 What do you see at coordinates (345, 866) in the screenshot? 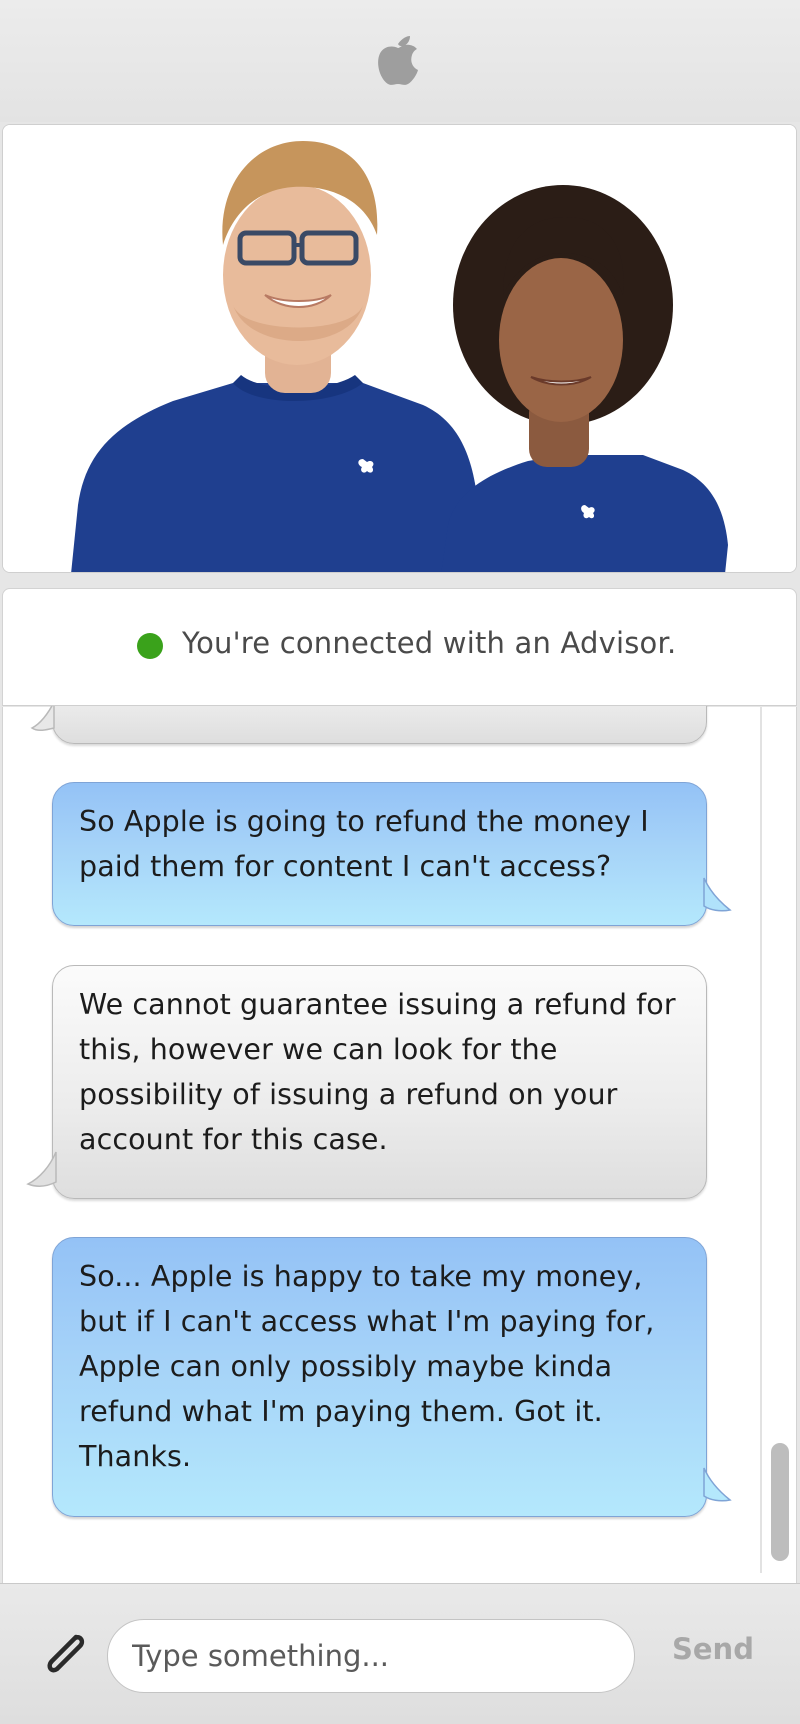
I see `message-line: paid them for content I can't access?` at bounding box center [345, 866].